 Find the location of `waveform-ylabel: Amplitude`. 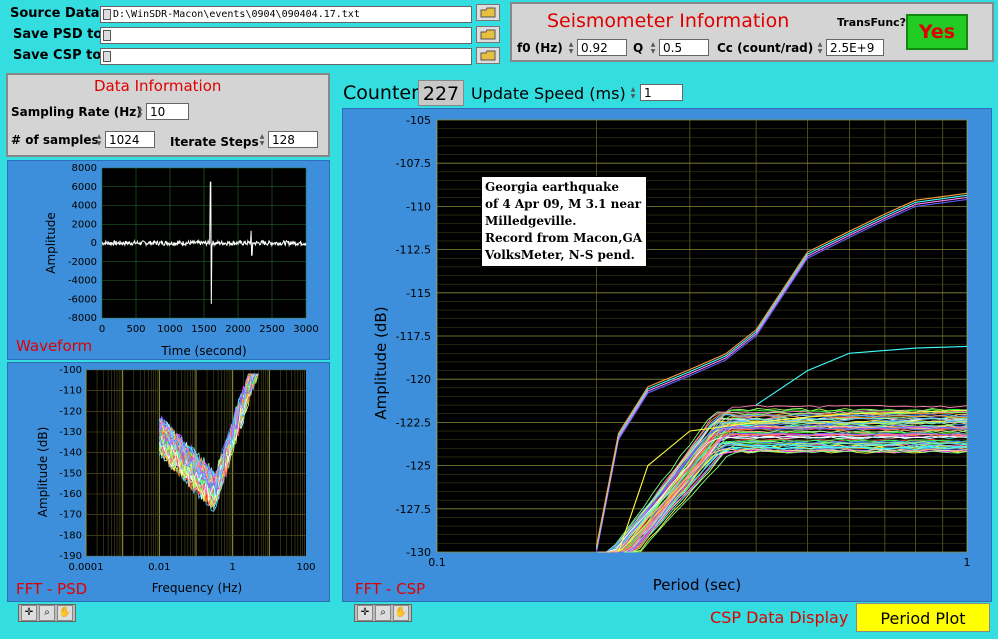

waveform-ylabel: Amplitude is located at coordinates (51, 243).